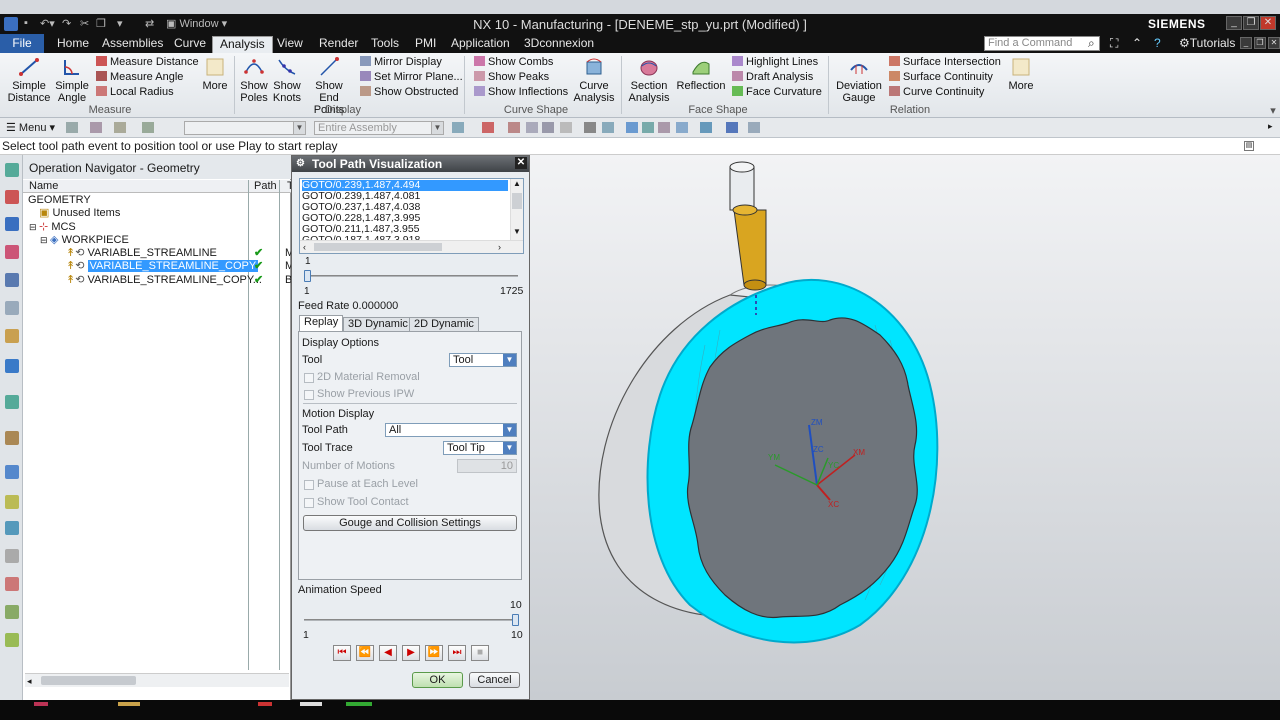 The image size is (1280, 720). I want to click on dialog-title-bar: ⚙ Tool Path Visualization ✕, so click(410, 164).